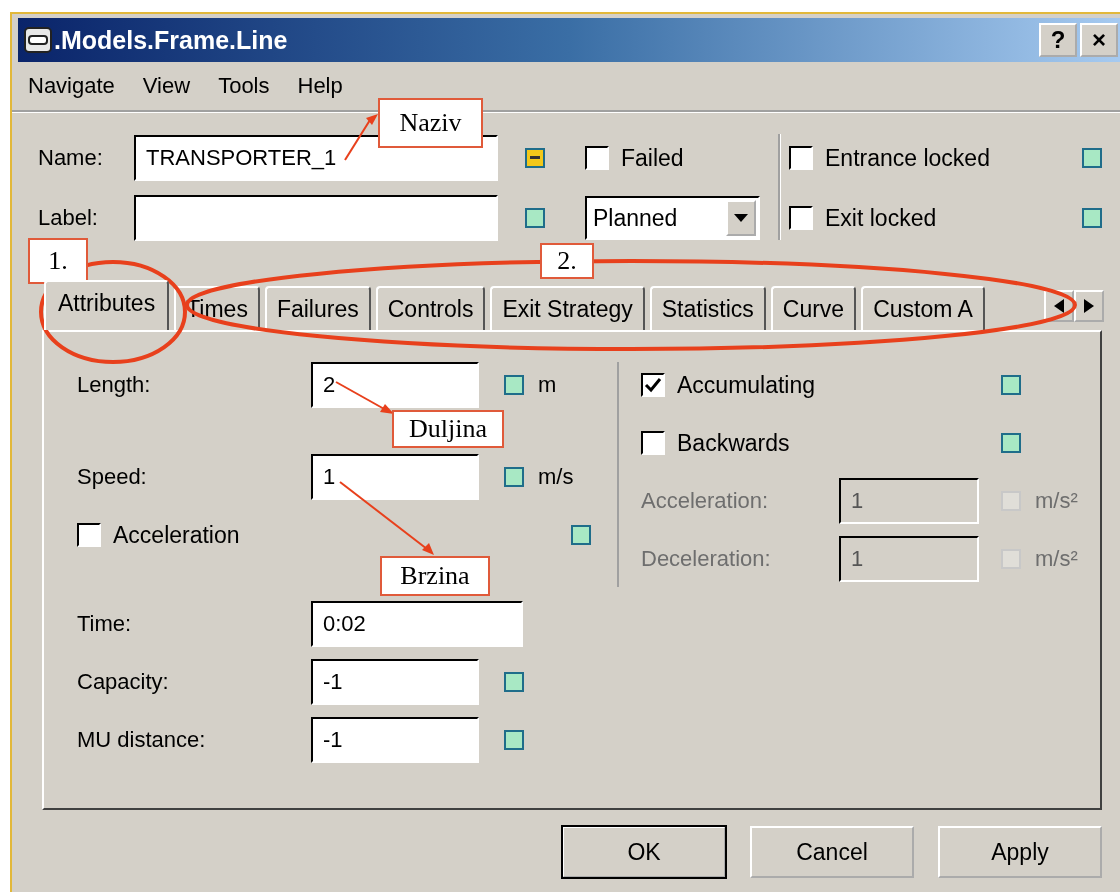 This screenshot has height=892, width=1120. What do you see at coordinates (1058, 40) in the screenshot?
I see `help-button: ?` at bounding box center [1058, 40].